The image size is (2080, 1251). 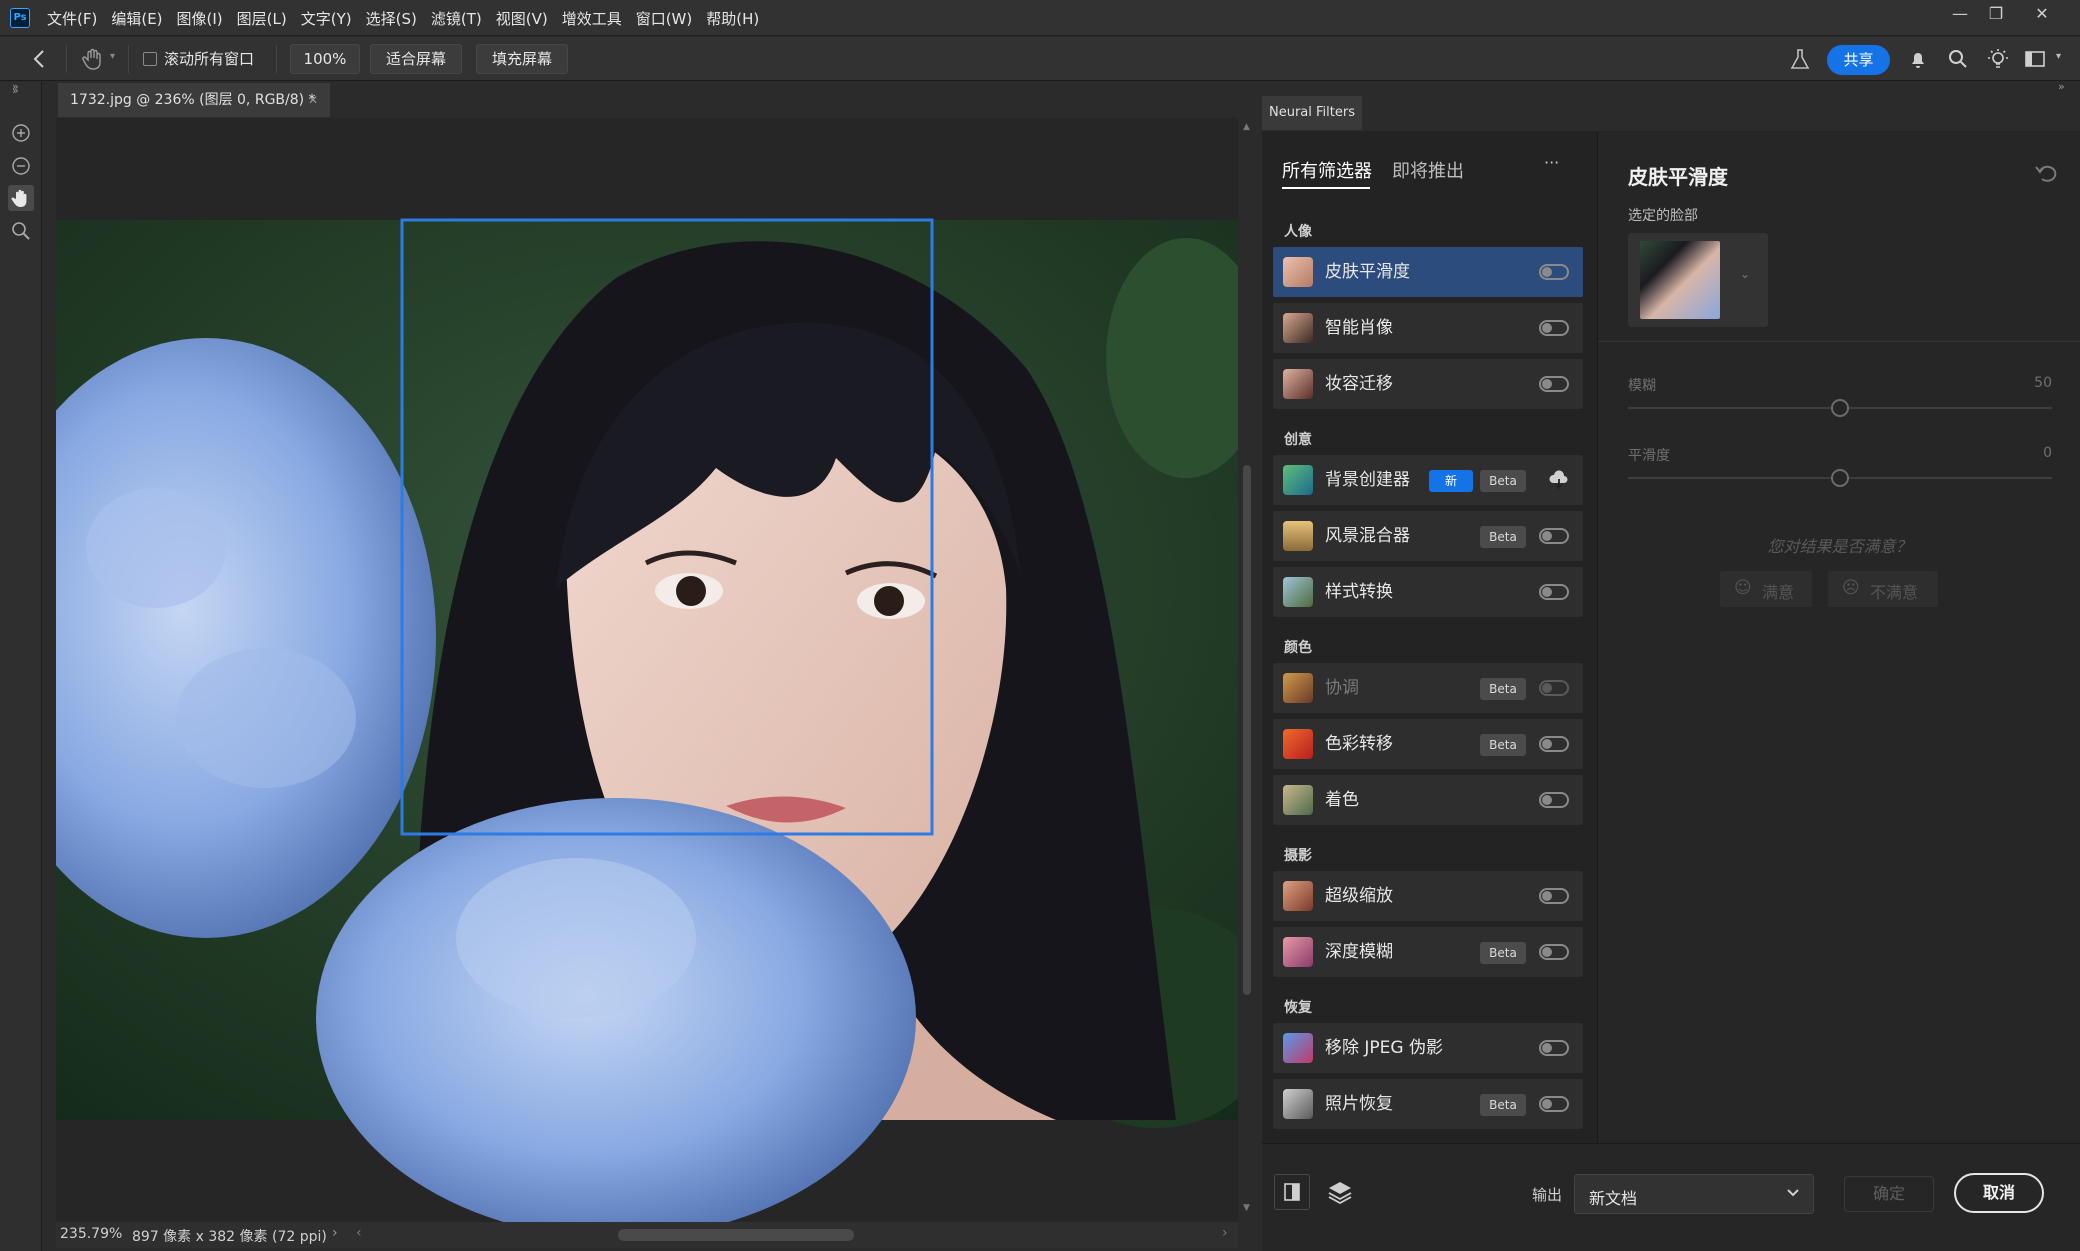 I want to click on filter-harmonization: 协调 Beta, so click(x=1428, y=688).